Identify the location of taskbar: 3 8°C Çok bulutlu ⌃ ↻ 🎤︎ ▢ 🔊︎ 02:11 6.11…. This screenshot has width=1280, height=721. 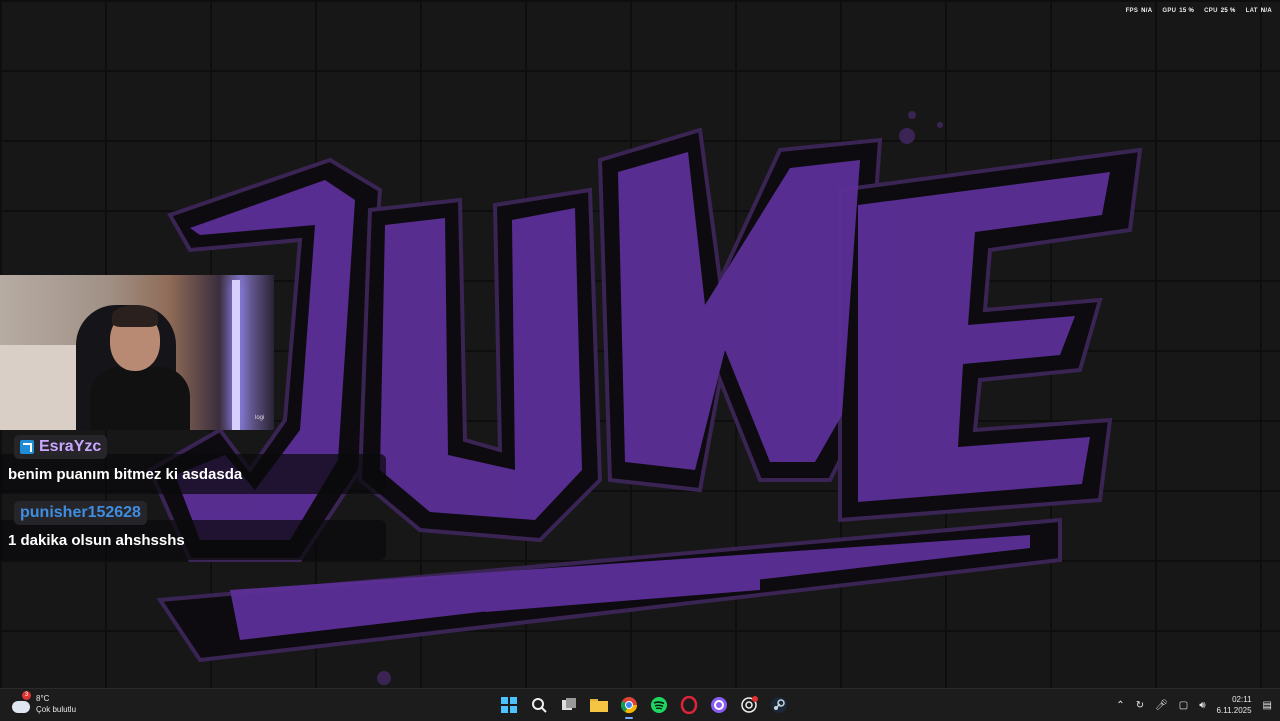
(640, 704).